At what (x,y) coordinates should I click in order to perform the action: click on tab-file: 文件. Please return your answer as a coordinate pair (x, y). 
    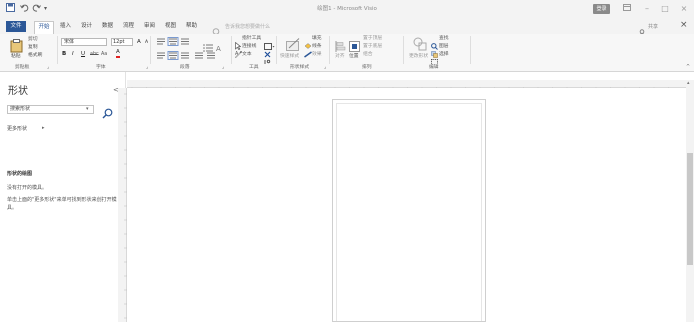
    Looking at the image, I should click on (16, 26).